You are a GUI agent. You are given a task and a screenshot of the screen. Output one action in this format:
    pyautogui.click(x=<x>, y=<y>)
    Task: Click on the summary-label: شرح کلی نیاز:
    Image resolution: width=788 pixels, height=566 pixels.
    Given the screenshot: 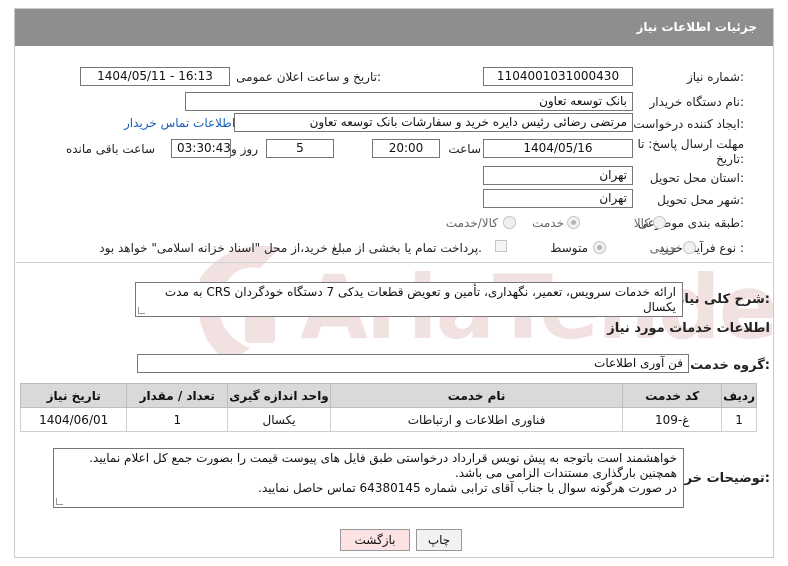 What is the action you would take?
    pyautogui.click(x=723, y=299)
    